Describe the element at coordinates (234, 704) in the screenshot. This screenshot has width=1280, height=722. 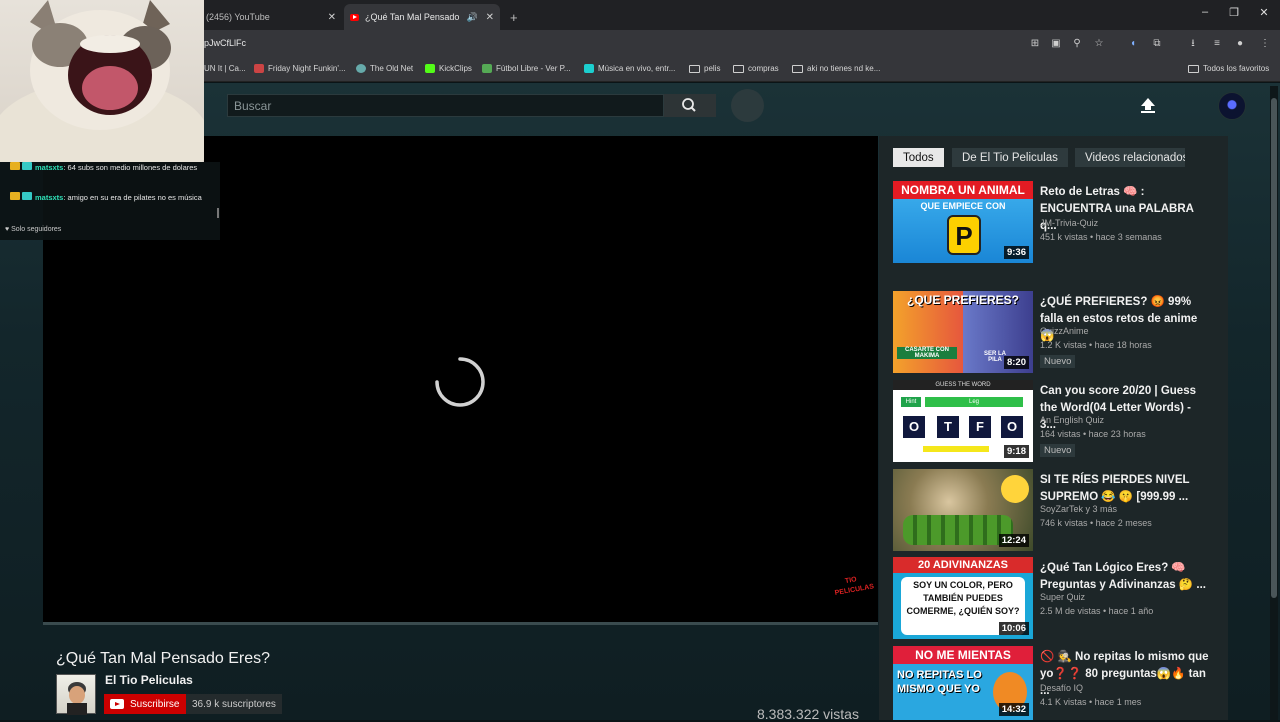
I see `subscriber-count: 36.9 k suscriptores` at that location.